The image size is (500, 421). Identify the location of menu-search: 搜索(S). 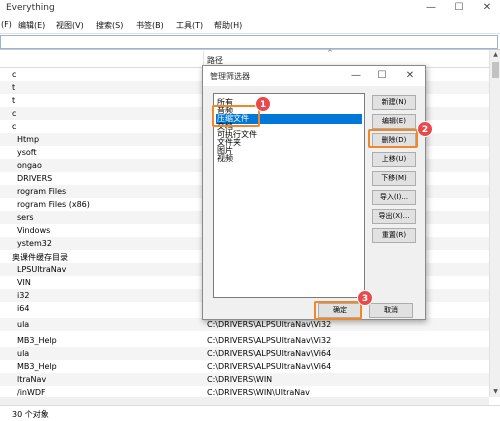
(109, 25).